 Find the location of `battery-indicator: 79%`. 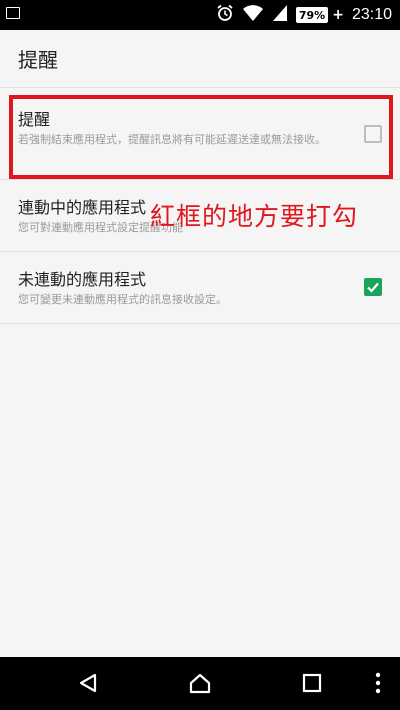

battery-indicator: 79% is located at coordinates (312, 15).